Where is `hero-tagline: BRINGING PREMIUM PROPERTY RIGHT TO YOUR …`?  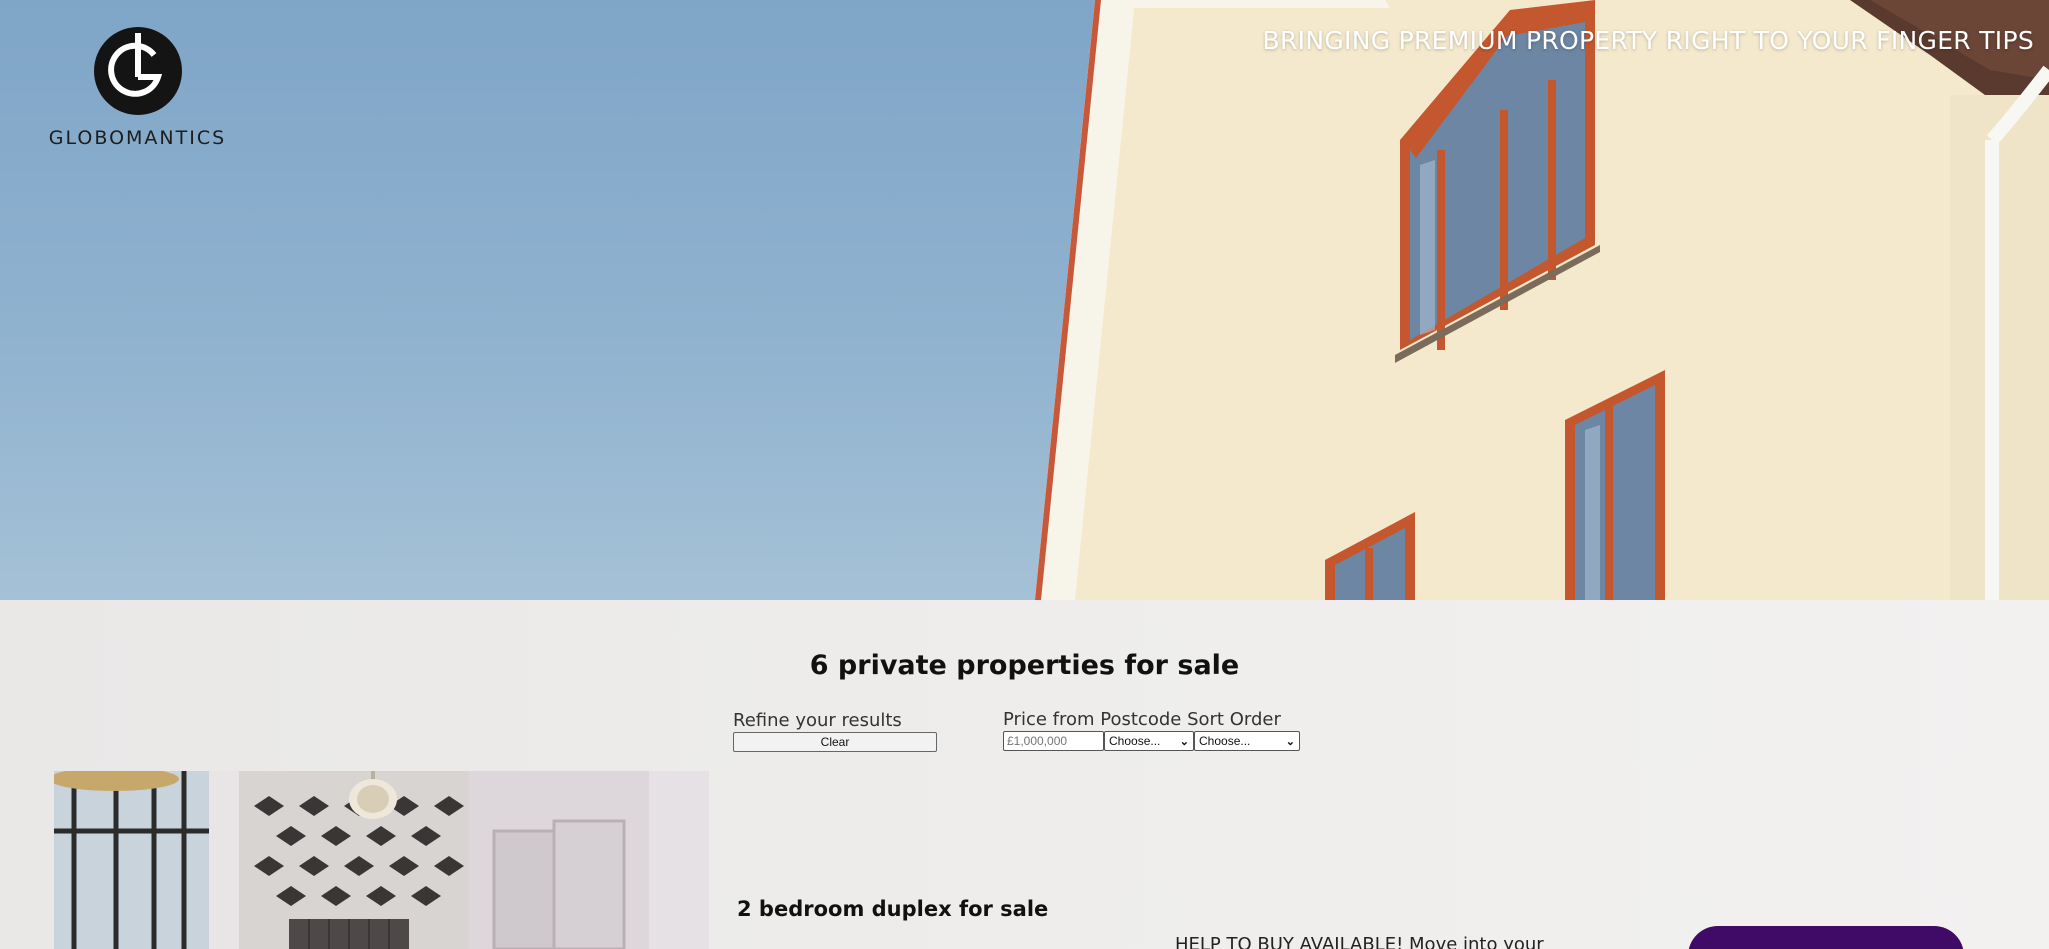 hero-tagline: BRINGING PREMIUM PROPERTY RIGHT TO YOUR … is located at coordinates (1648, 40).